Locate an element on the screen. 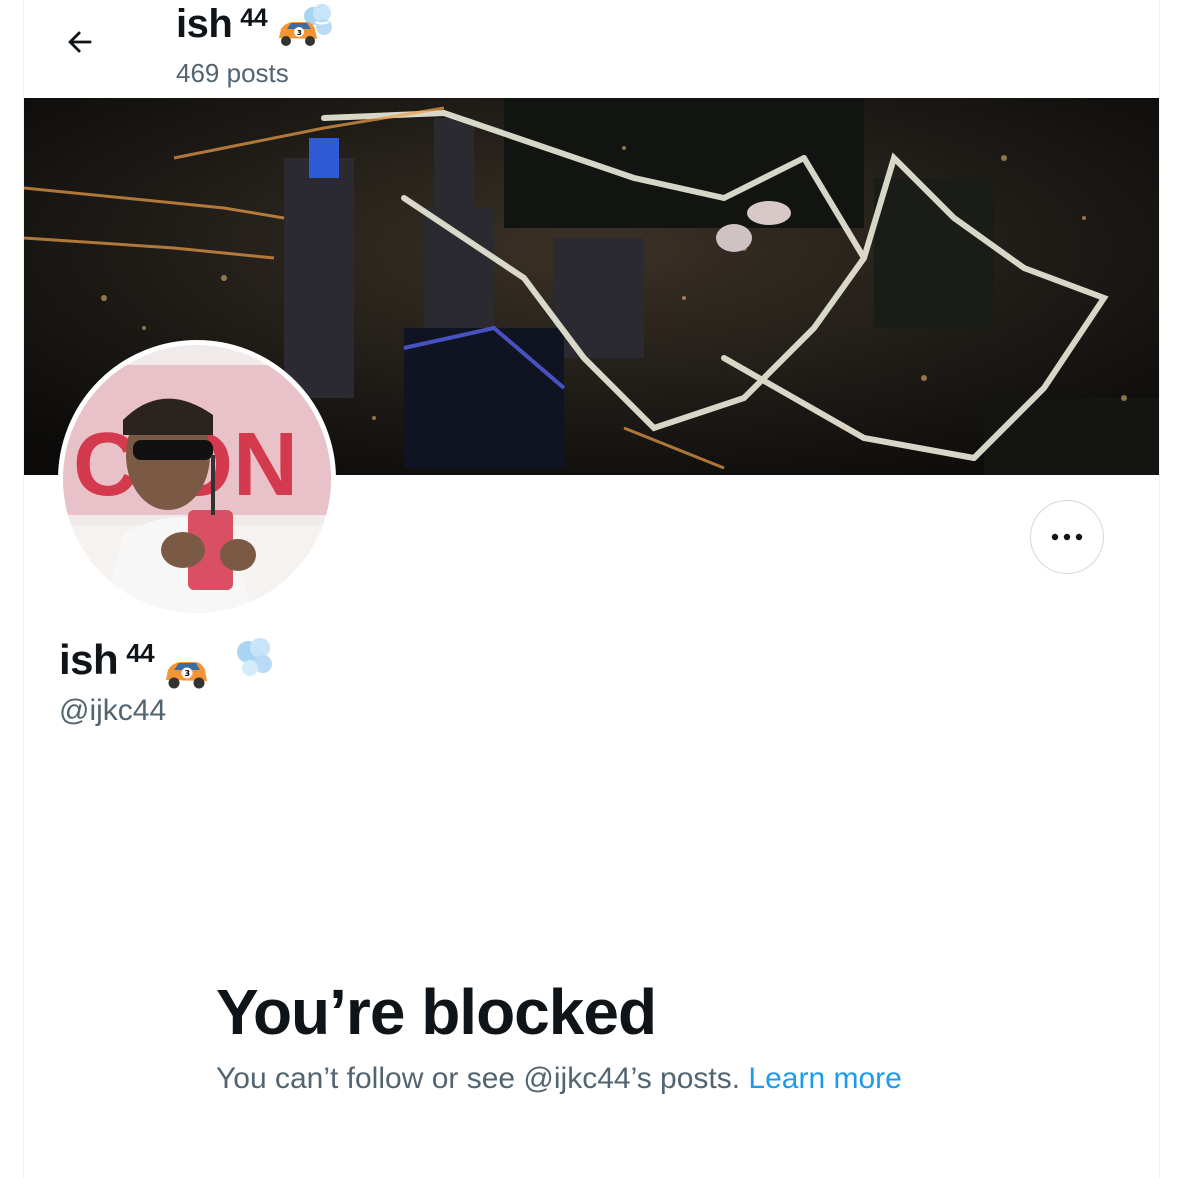 Image resolution: width=1200 pixels, height=1178 pixels. profile-display-name: ish 44 3 is located at coordinates (166, 669).